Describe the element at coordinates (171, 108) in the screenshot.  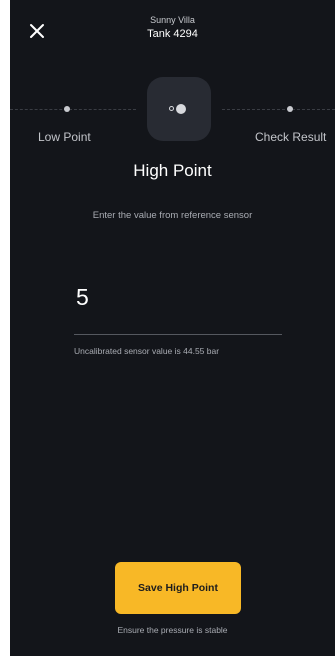
I see `step-indicator-dot-small` at that location.